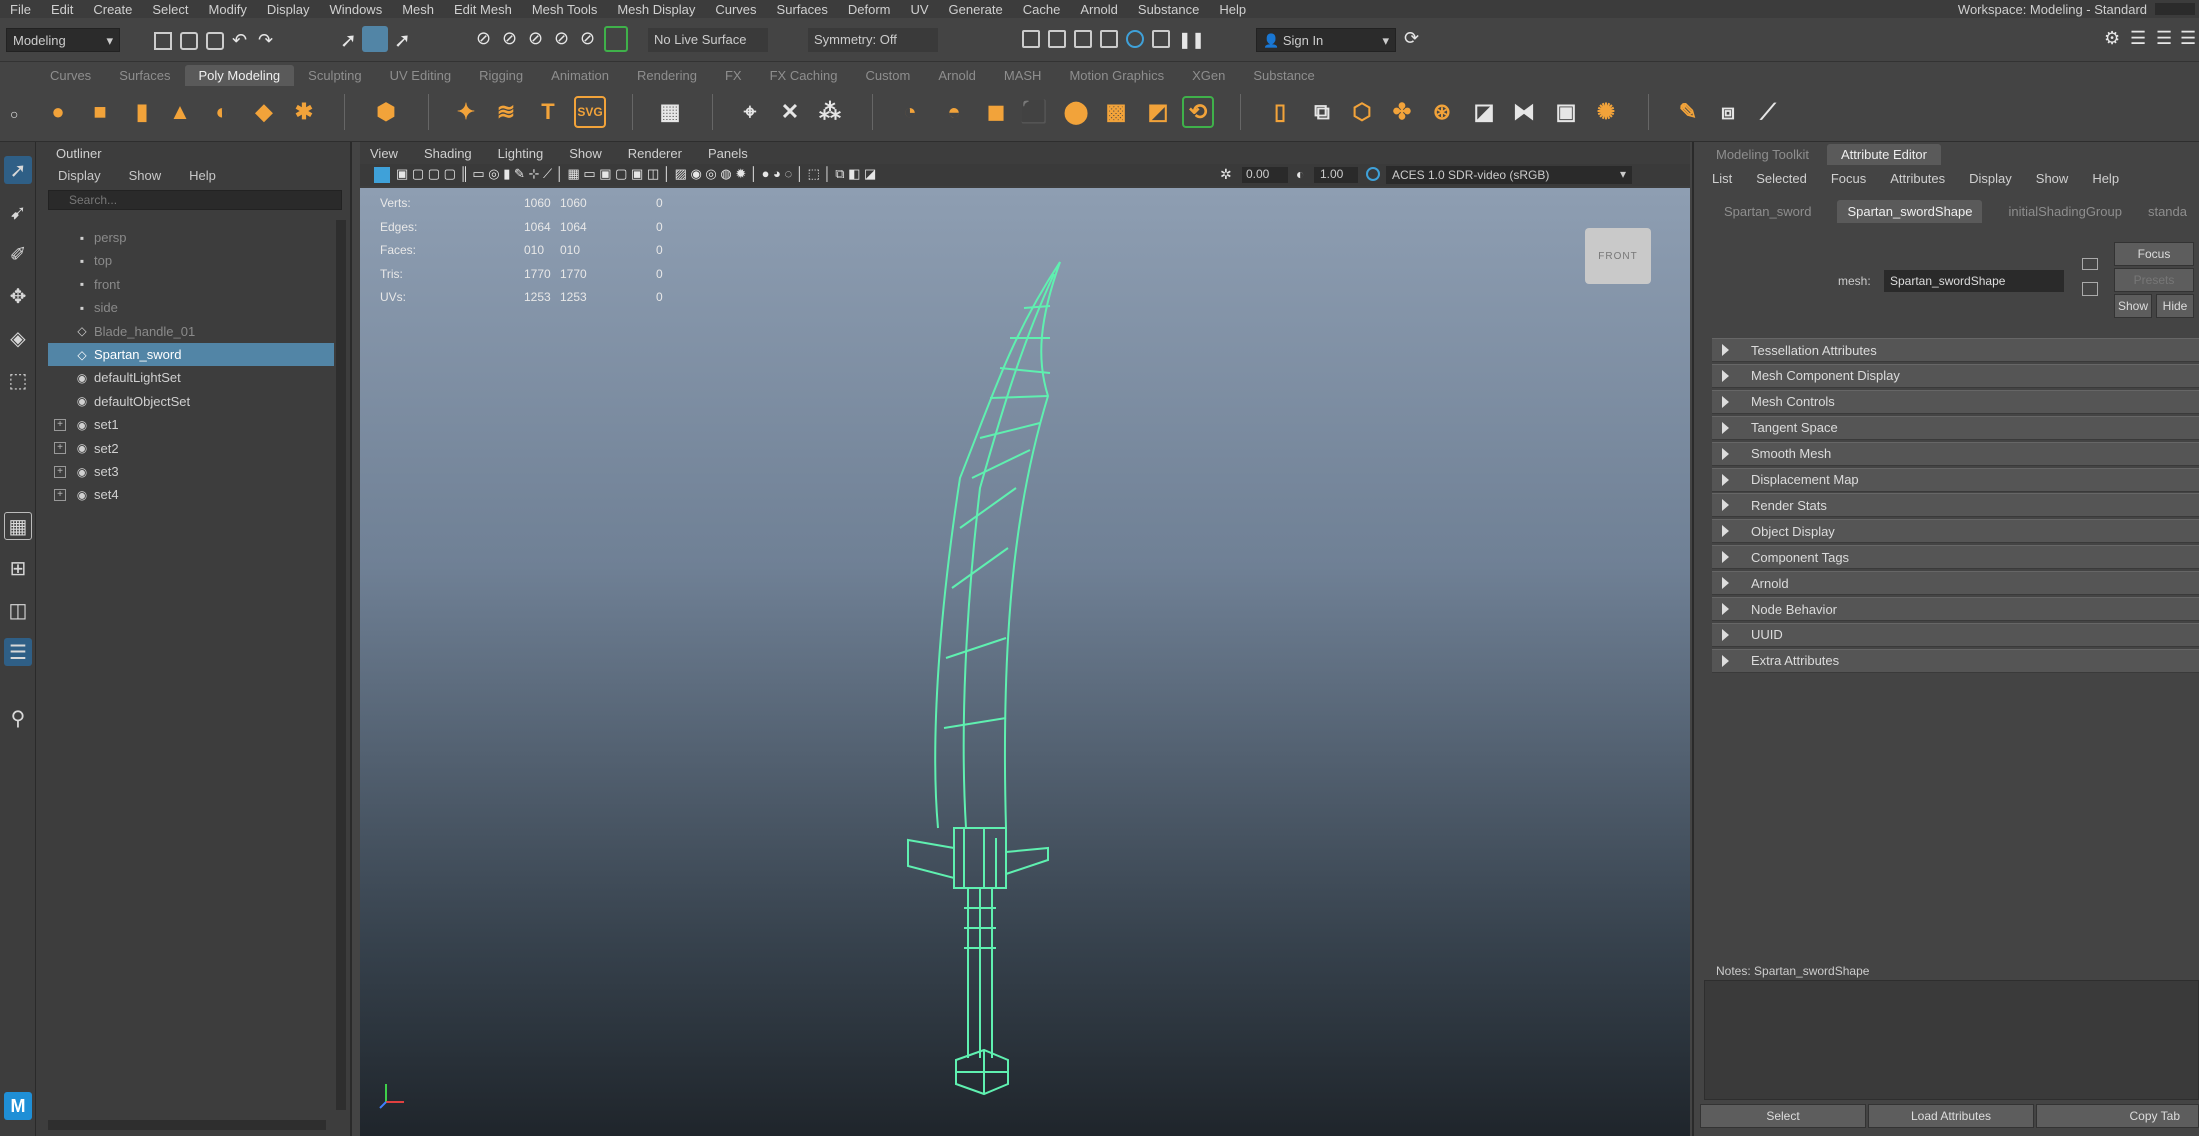 Image resolution: width=2199 pixels, height=1136 pixels. Describe the element at coordinates (189, 41) in the screenshot. I see `open-scene-icon` at that location.